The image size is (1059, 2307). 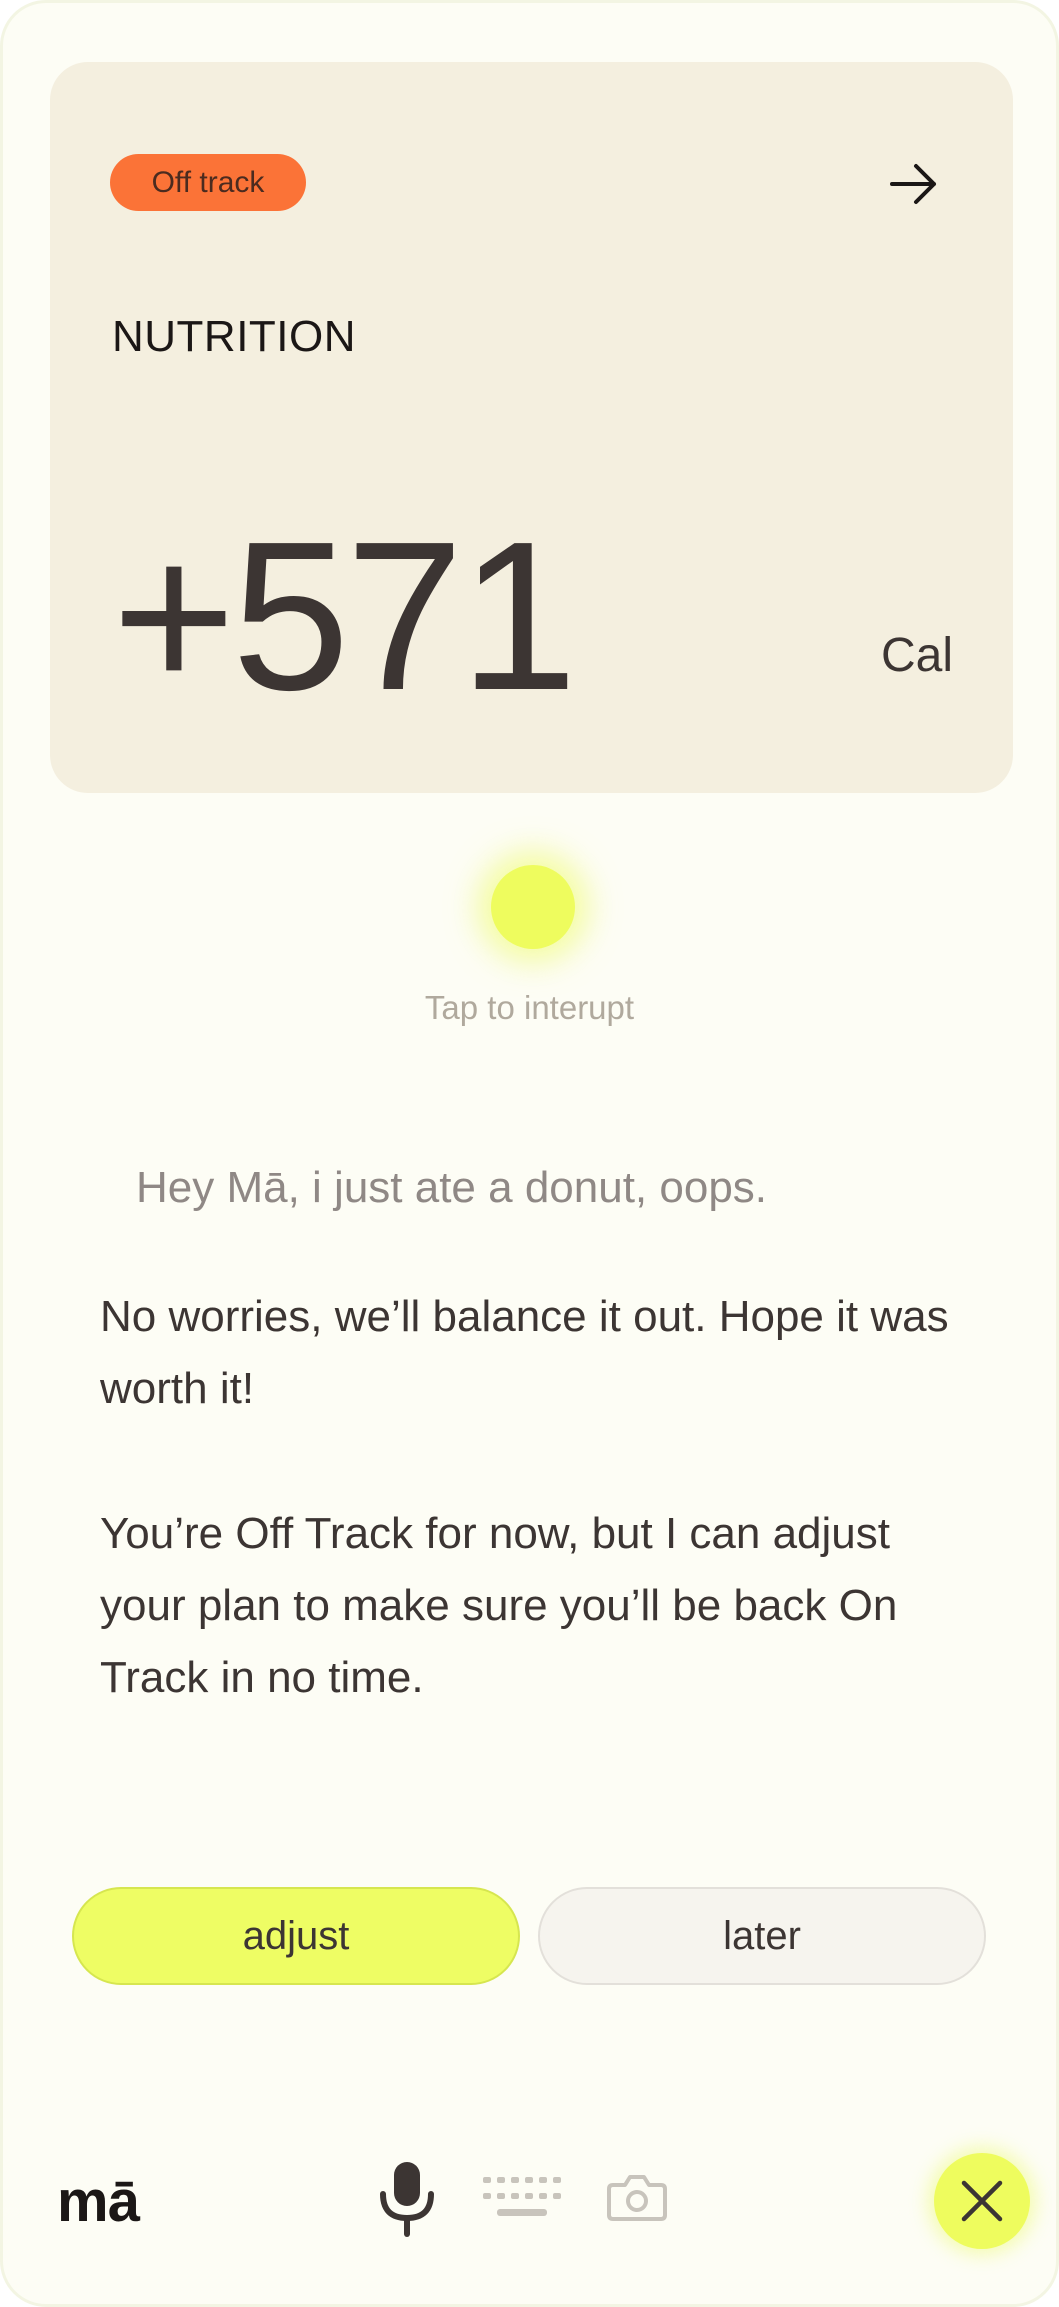 What do you see at coordinates (637, 2197) in the screenshot?
I see `camera-icon` at bounding box center [637, 2197].